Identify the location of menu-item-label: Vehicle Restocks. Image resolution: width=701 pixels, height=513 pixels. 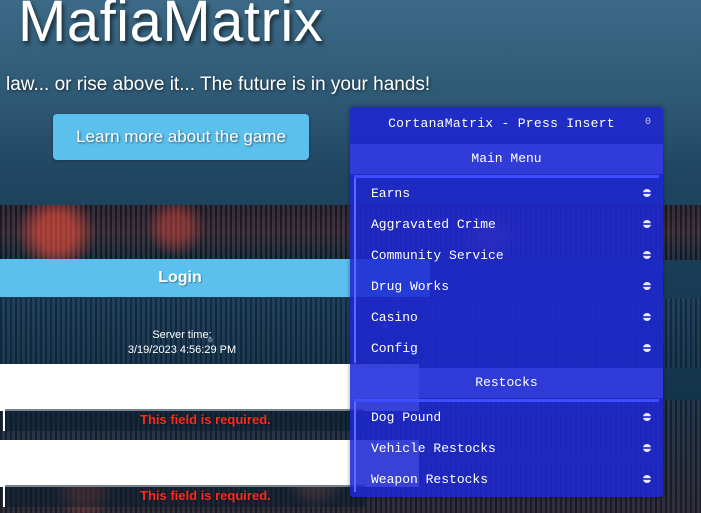
(433, 448).